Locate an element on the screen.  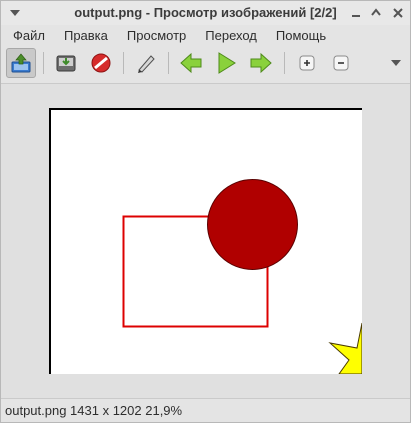
status-text: output.png 1431 x 1202 21,9% is located at coordinates (94, 410).